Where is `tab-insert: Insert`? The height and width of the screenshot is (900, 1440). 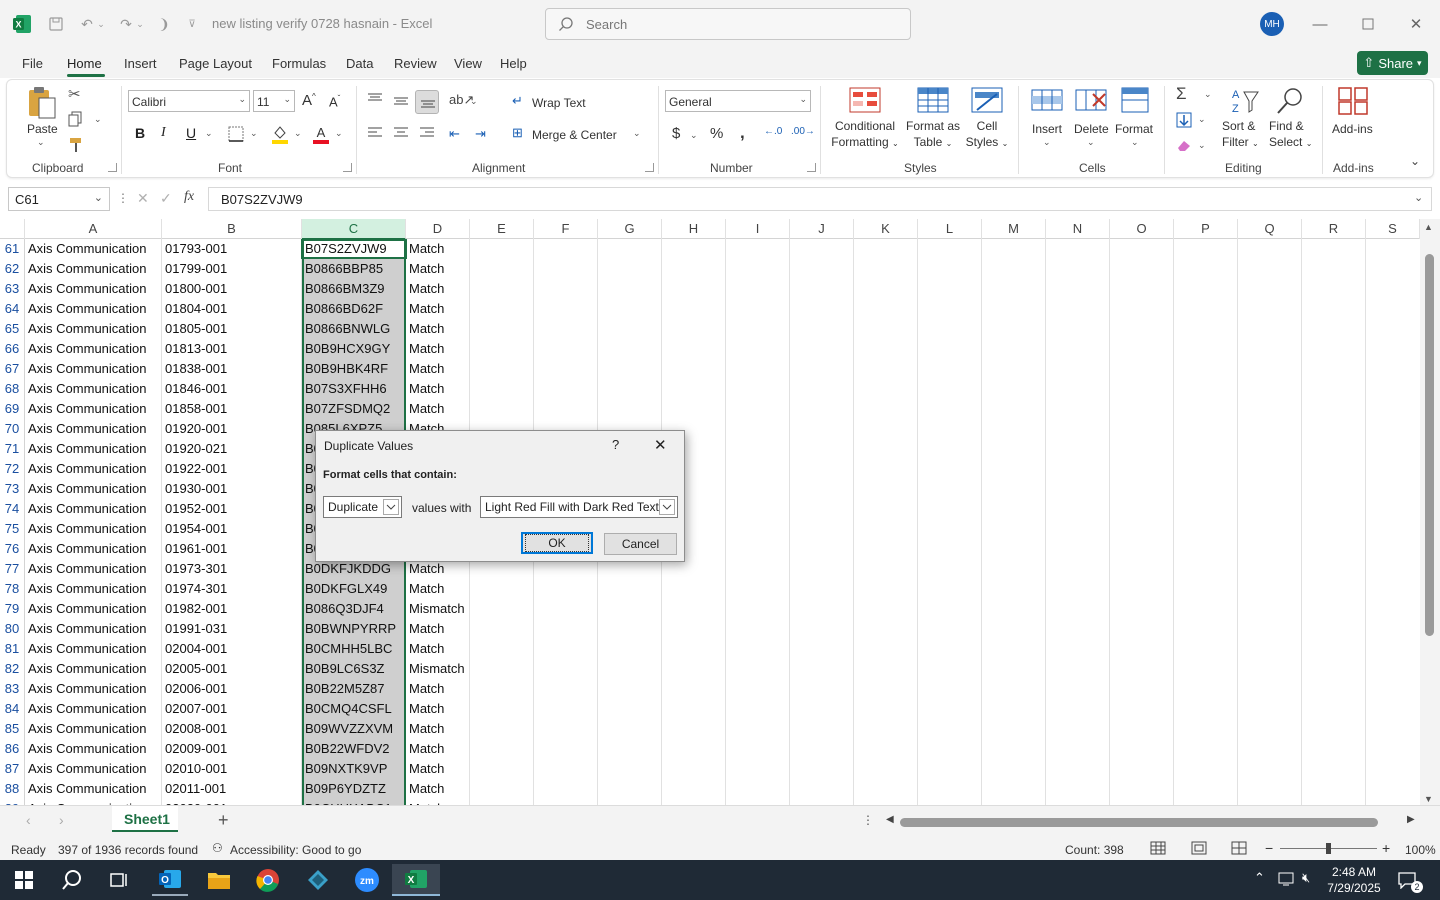 tab-insert: Insert is located at coordinates (140, 63).